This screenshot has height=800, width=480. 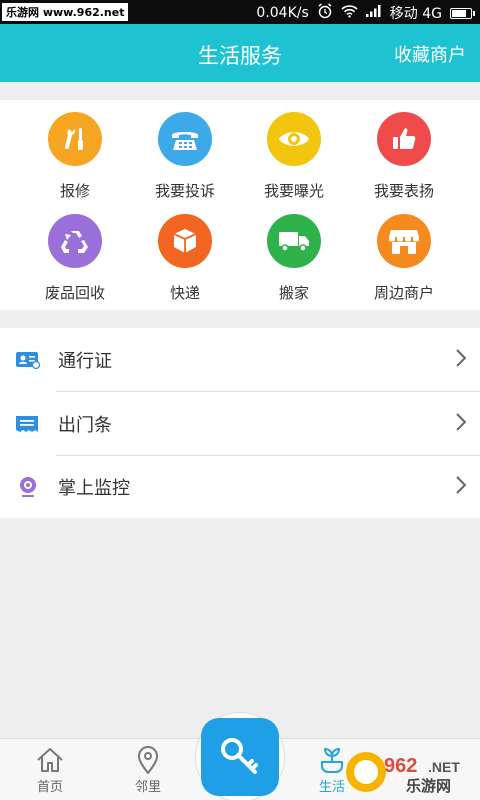 I want to click on service-label: 我要投诉, so click(x=184, y=191).